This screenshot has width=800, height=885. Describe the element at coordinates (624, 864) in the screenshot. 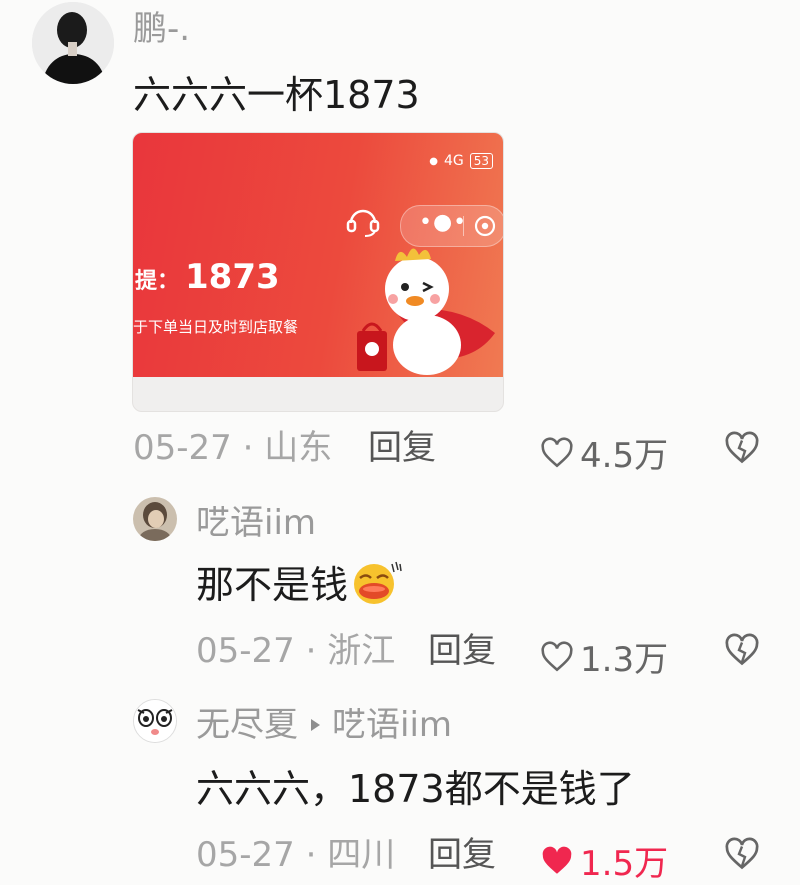

I see `like-count: 1.5万` at that location.